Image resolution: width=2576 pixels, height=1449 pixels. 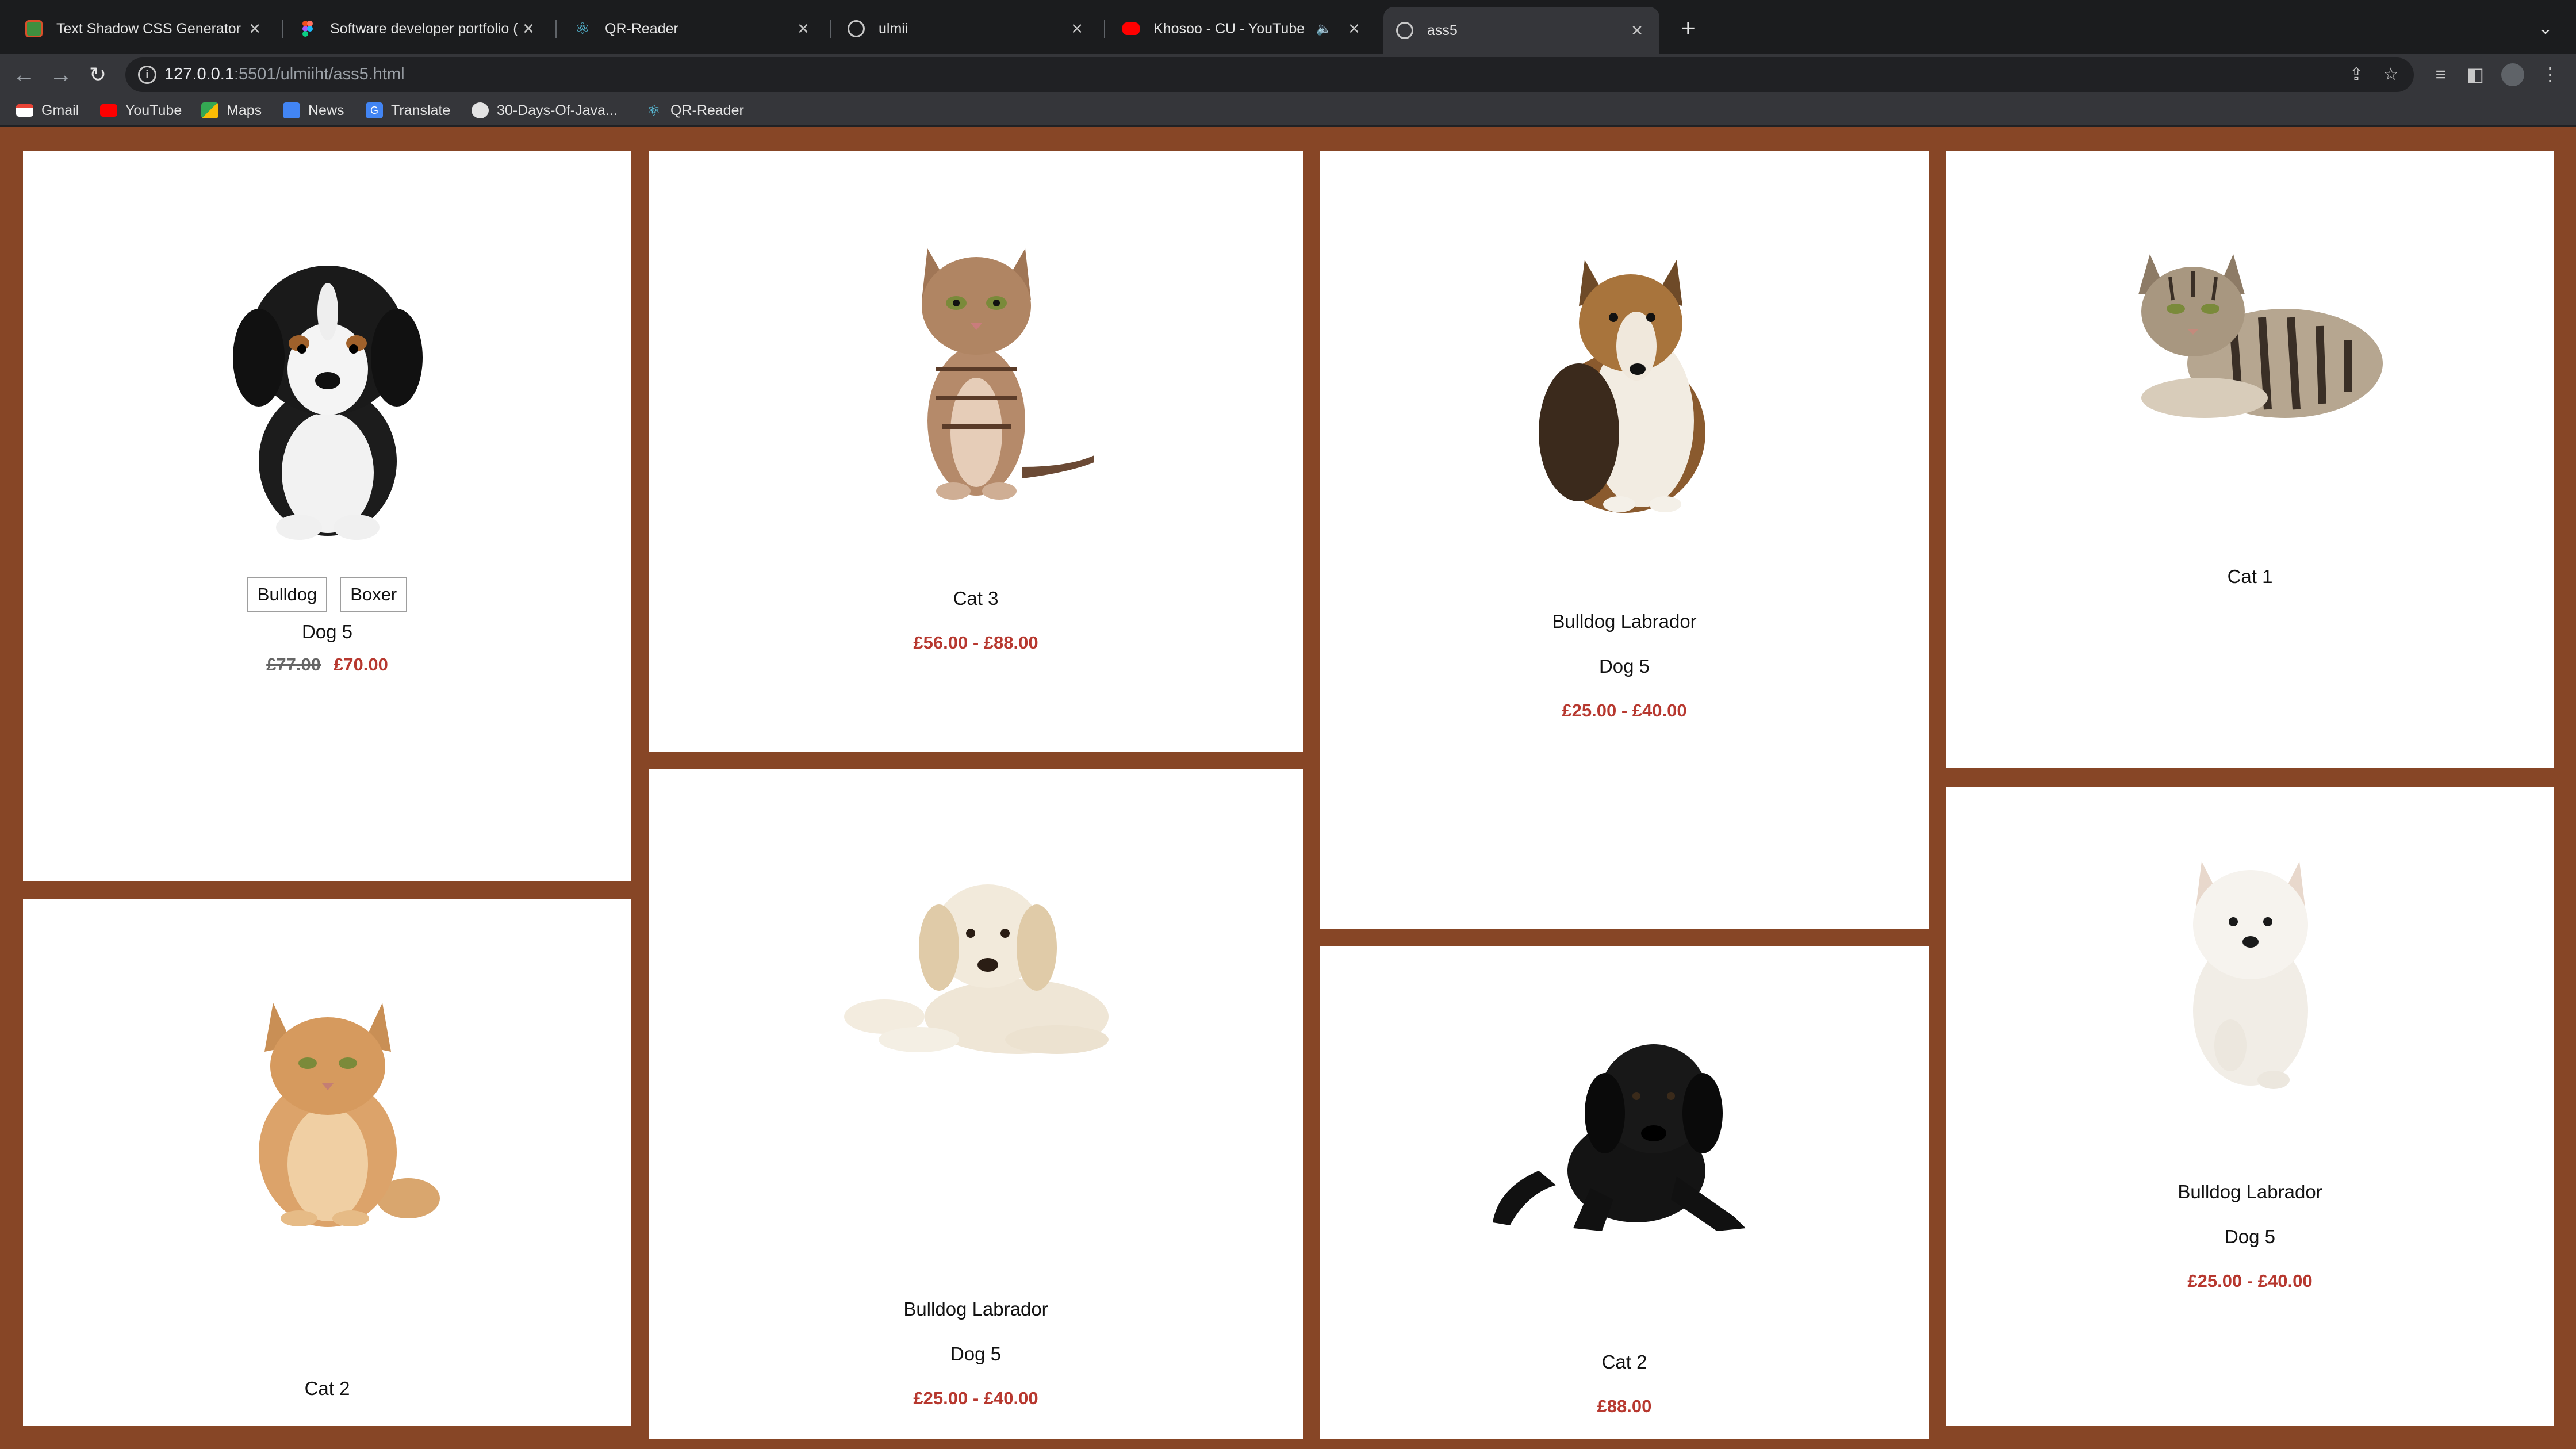 What do you see at coordinates (707, 110) in the screenshot?
I see `bookmark-label: QR-Reader` at bounding box center [707, 110].